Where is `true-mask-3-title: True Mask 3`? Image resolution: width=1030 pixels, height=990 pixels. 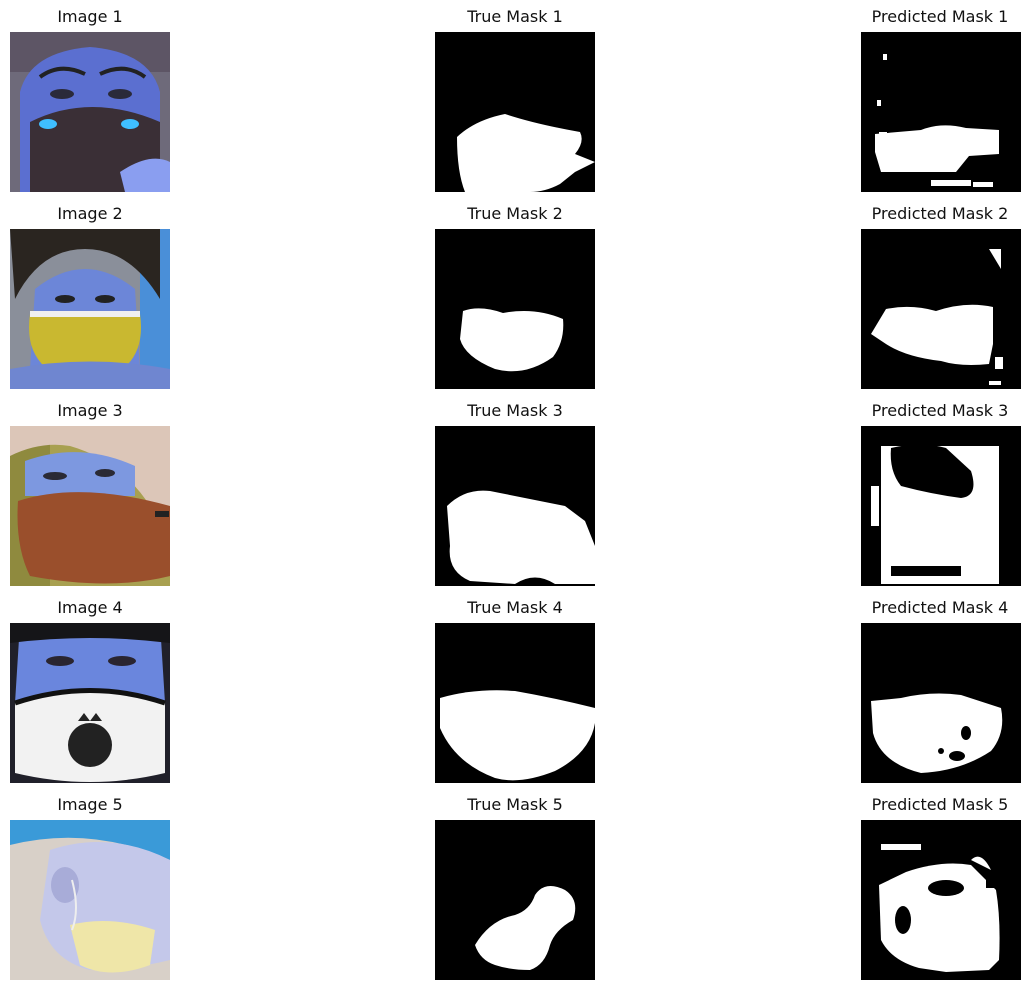
true-mask-3-title: True Mask 3 is located at coordinates (515, 410).